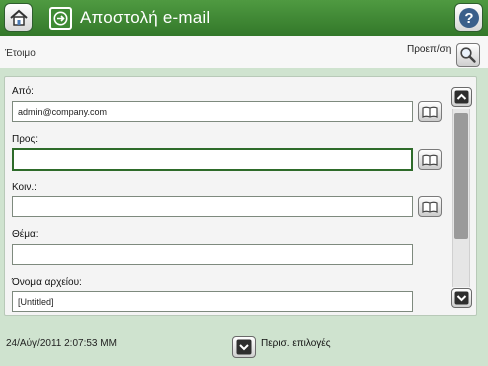  What do you see at coordinates (244, 18) in the screenshot?
I see `title-bar` at bounding box center [244, 18].